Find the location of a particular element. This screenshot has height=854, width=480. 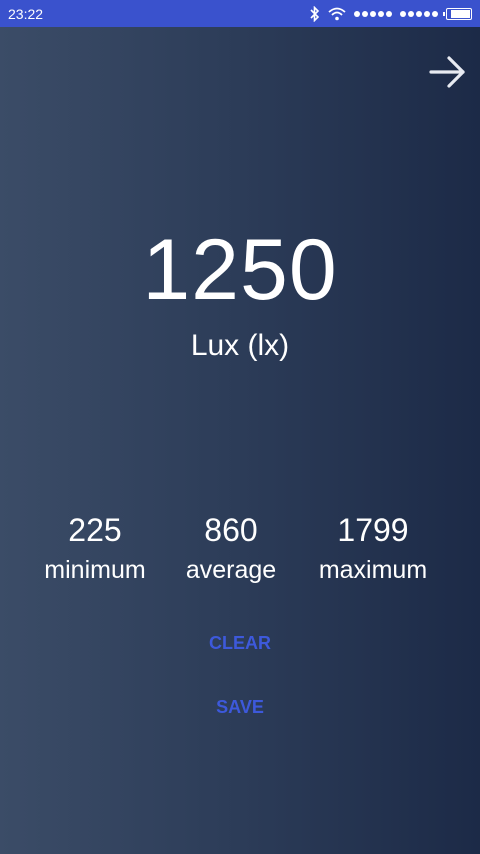

minimum-label: minimum is located at coordinates (95, 570).